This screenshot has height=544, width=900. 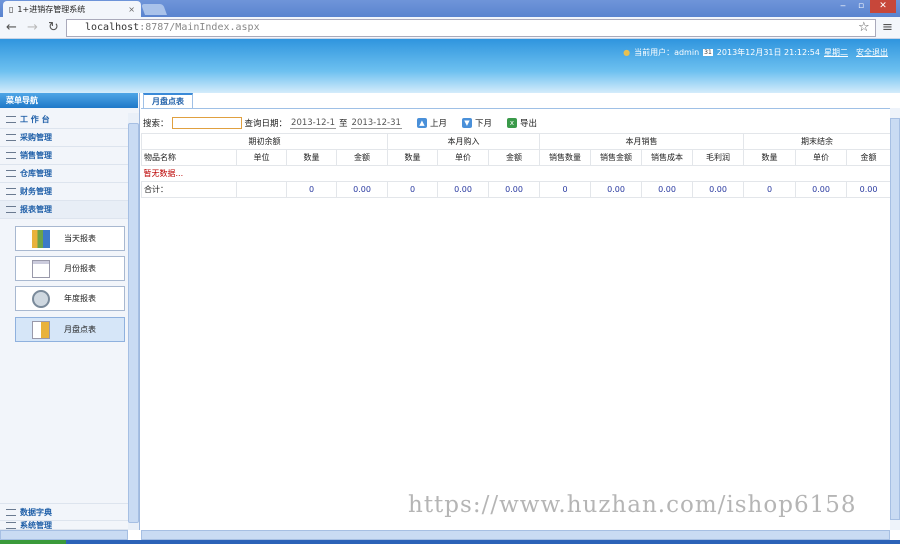 I want to click on report-monthly-inventory: 月盘点表, so click(x=70, y=329).